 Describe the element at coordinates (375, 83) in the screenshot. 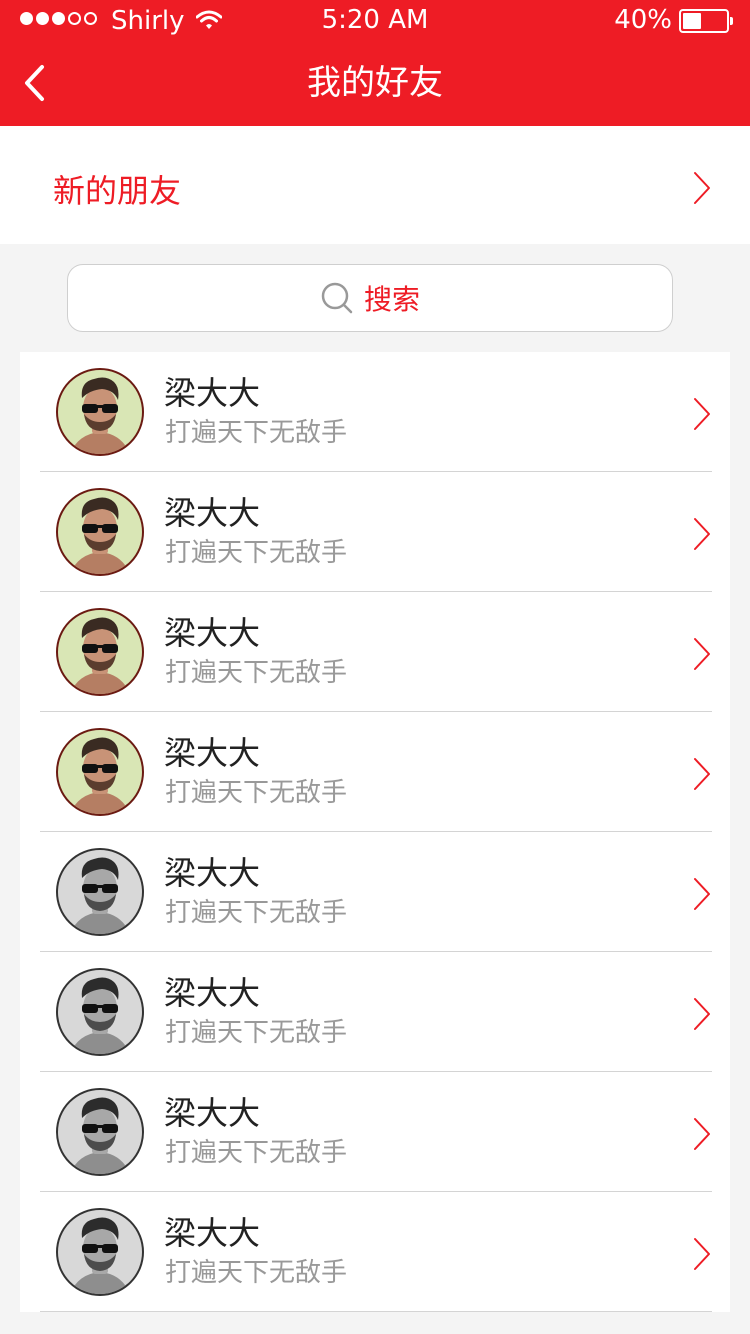

I see `page-title: 我的好友` at that location.